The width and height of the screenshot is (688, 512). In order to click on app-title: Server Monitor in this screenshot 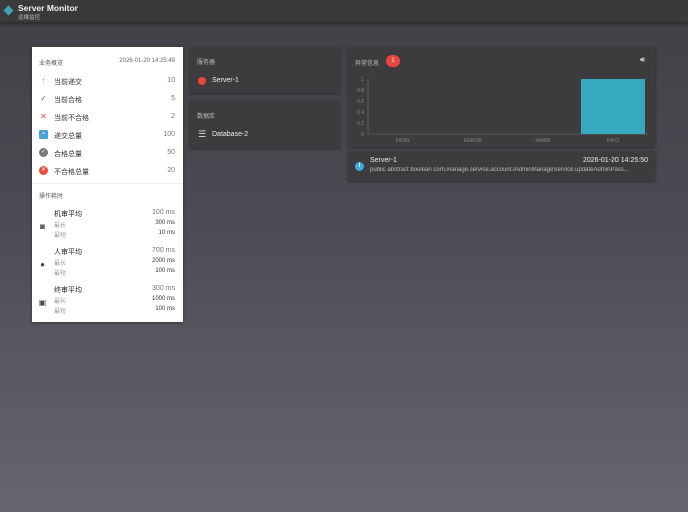, I will do `click(48, 8)`.